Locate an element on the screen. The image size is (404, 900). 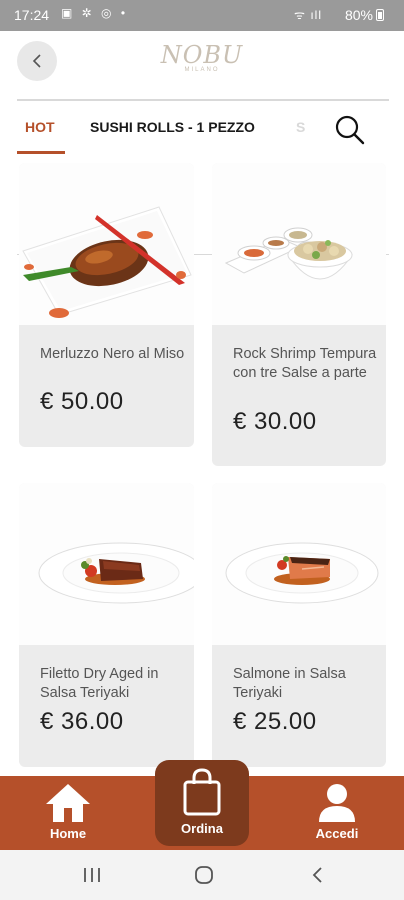
active-tab-indicator is located at coordinates (41, 152).